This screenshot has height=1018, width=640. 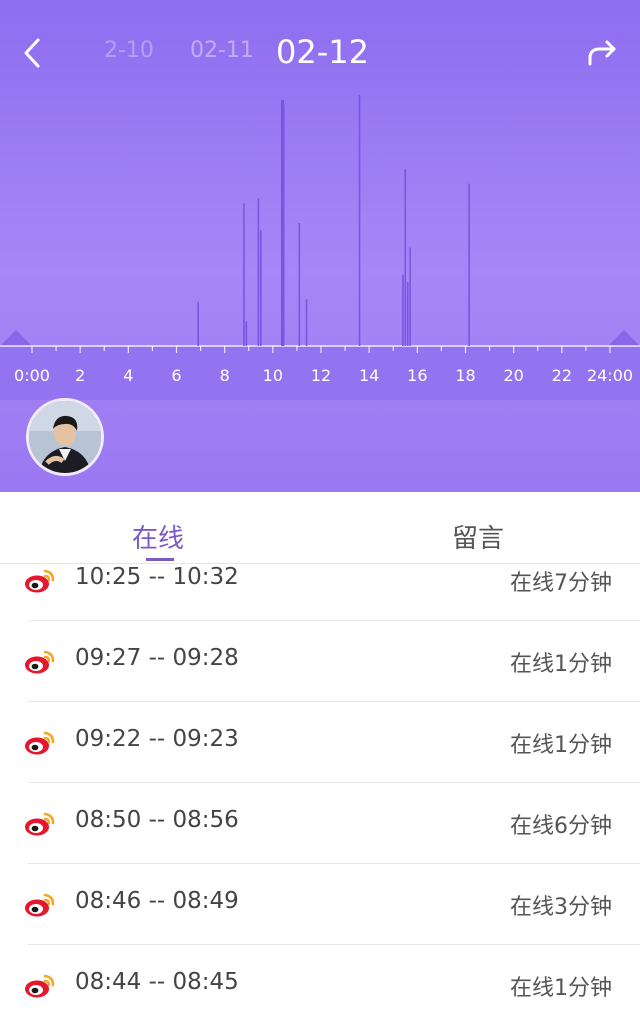 I want to click on list-item: 08:44 -- 08:45 在线1分钟, so click(x=320, y=981).